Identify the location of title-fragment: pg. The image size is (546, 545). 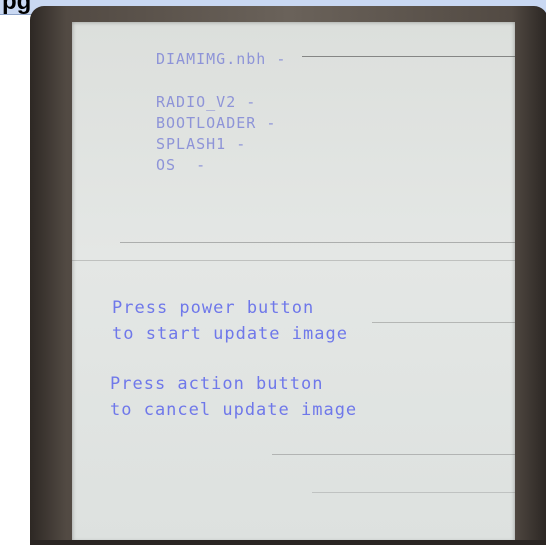
(17, 7).